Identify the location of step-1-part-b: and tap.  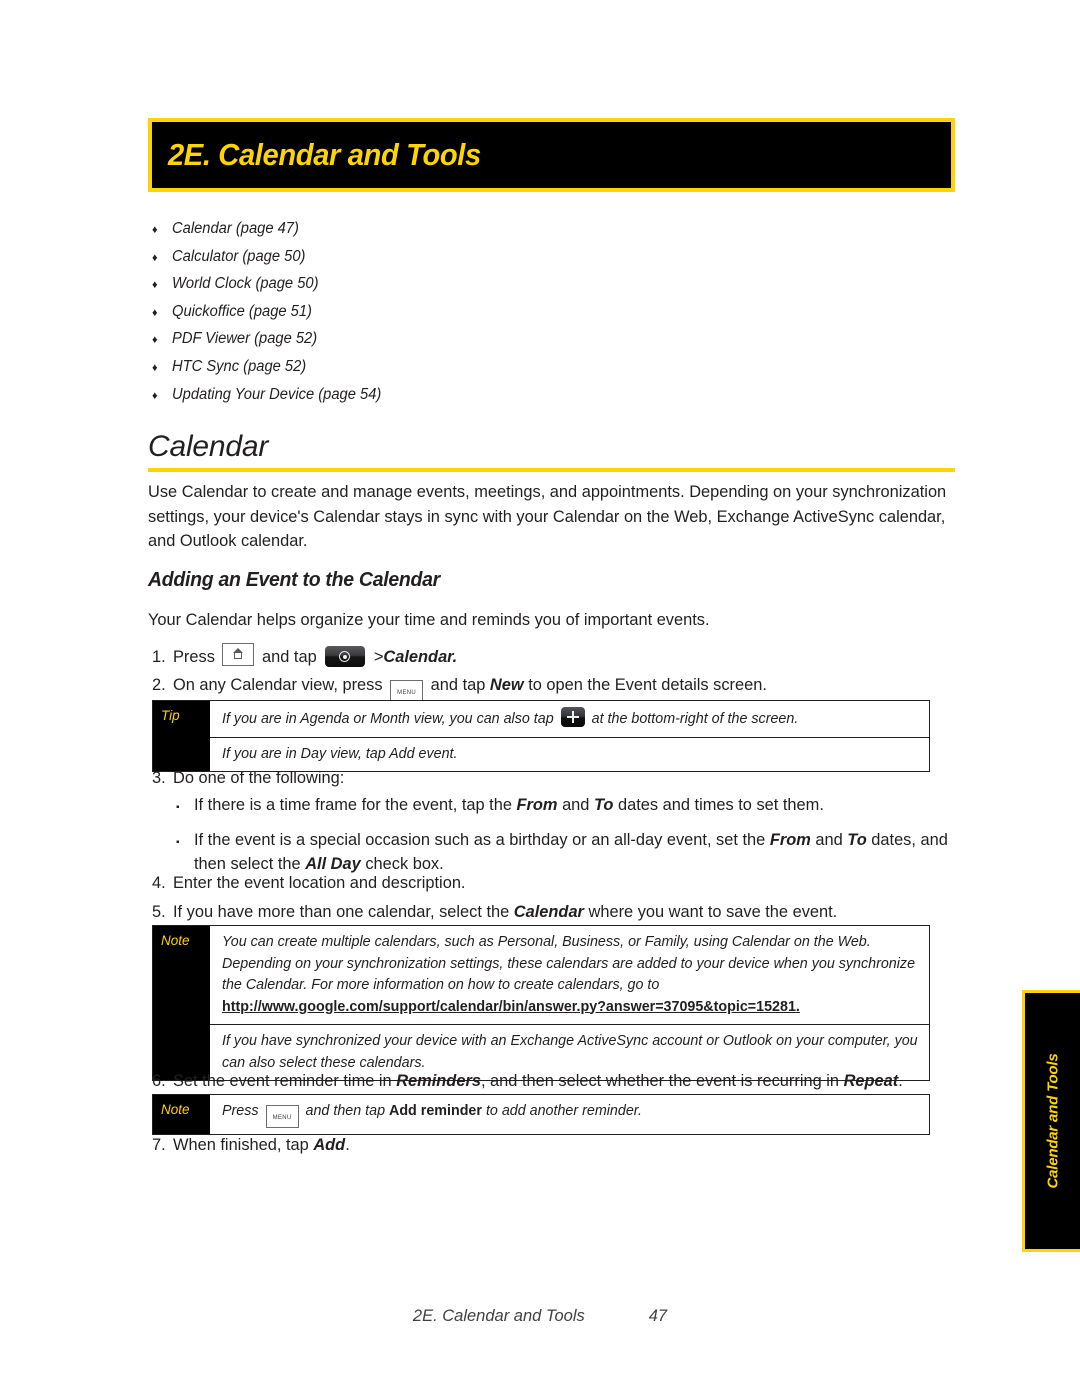
(289, 657).